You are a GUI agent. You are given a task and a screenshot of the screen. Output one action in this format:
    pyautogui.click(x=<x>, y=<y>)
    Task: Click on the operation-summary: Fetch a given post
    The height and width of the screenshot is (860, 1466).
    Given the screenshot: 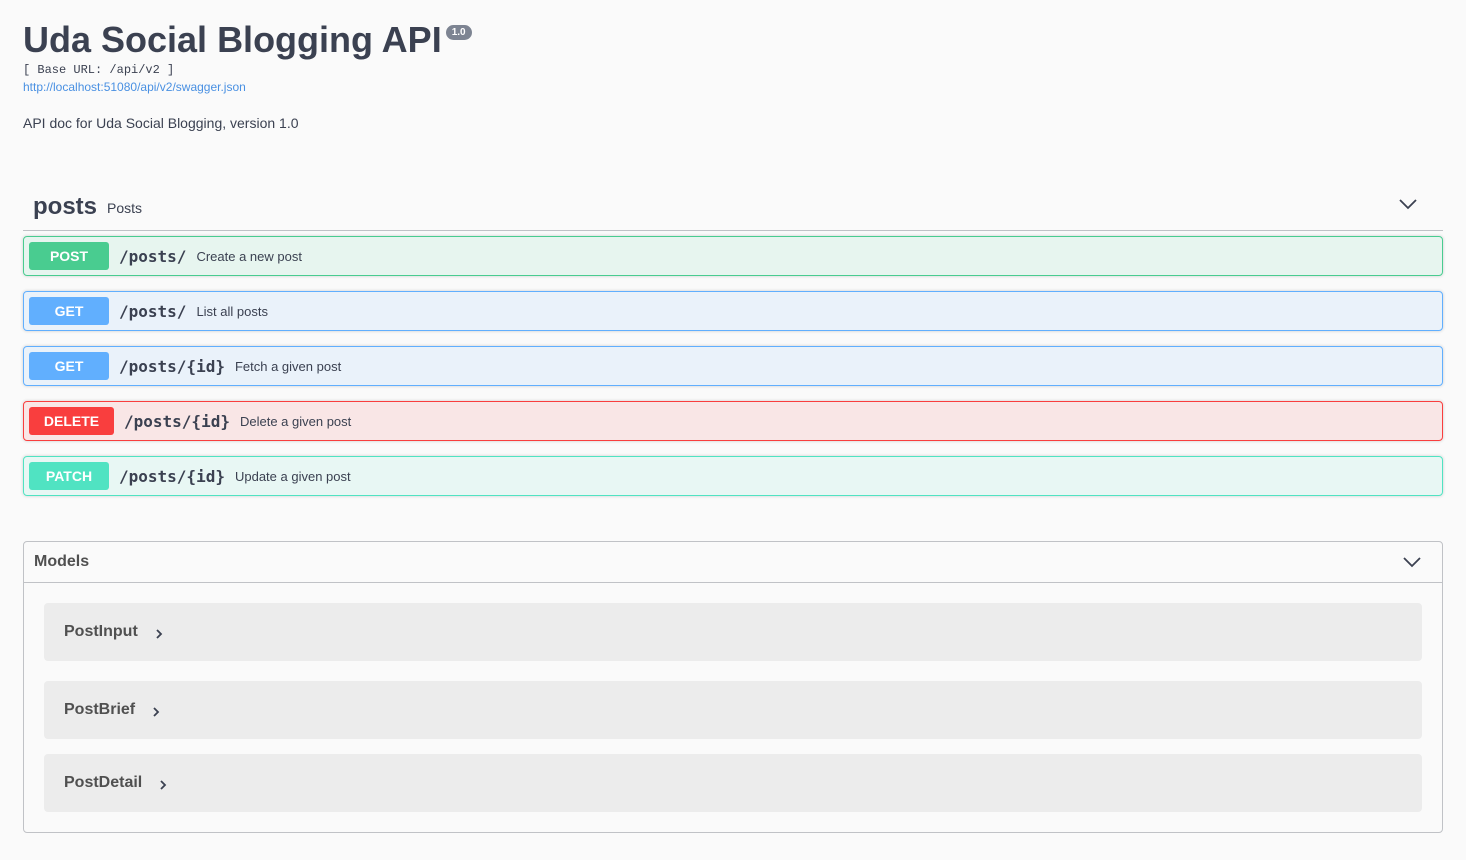 What is the action you would take?
    pyautogui.click(x=288, y=366)
    